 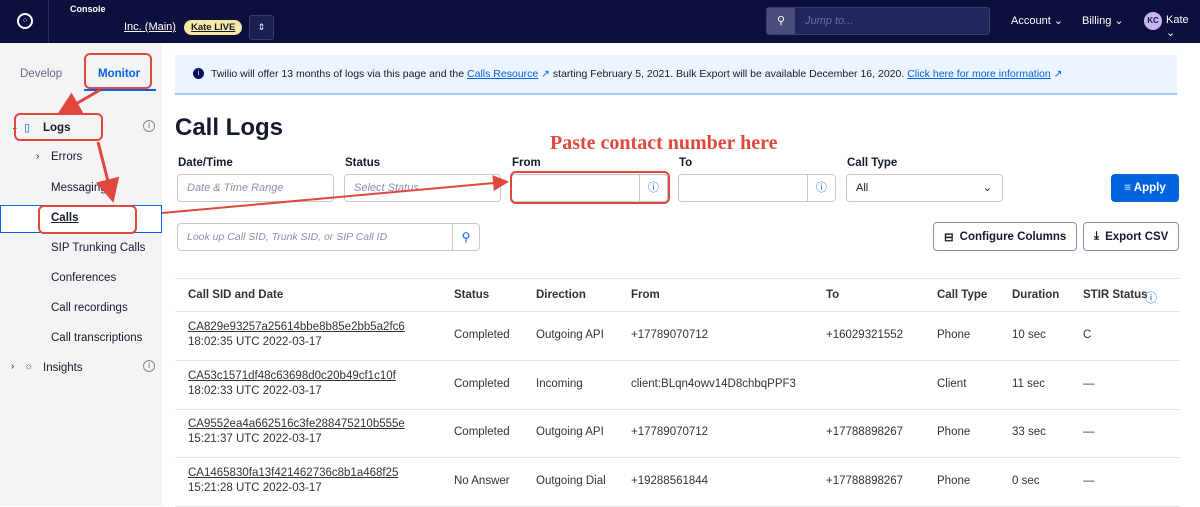 What do you see at coordinates (107, 172) in the screenshot?
I see `arrow-logs-to-calls` at bounding box center [107, 172].